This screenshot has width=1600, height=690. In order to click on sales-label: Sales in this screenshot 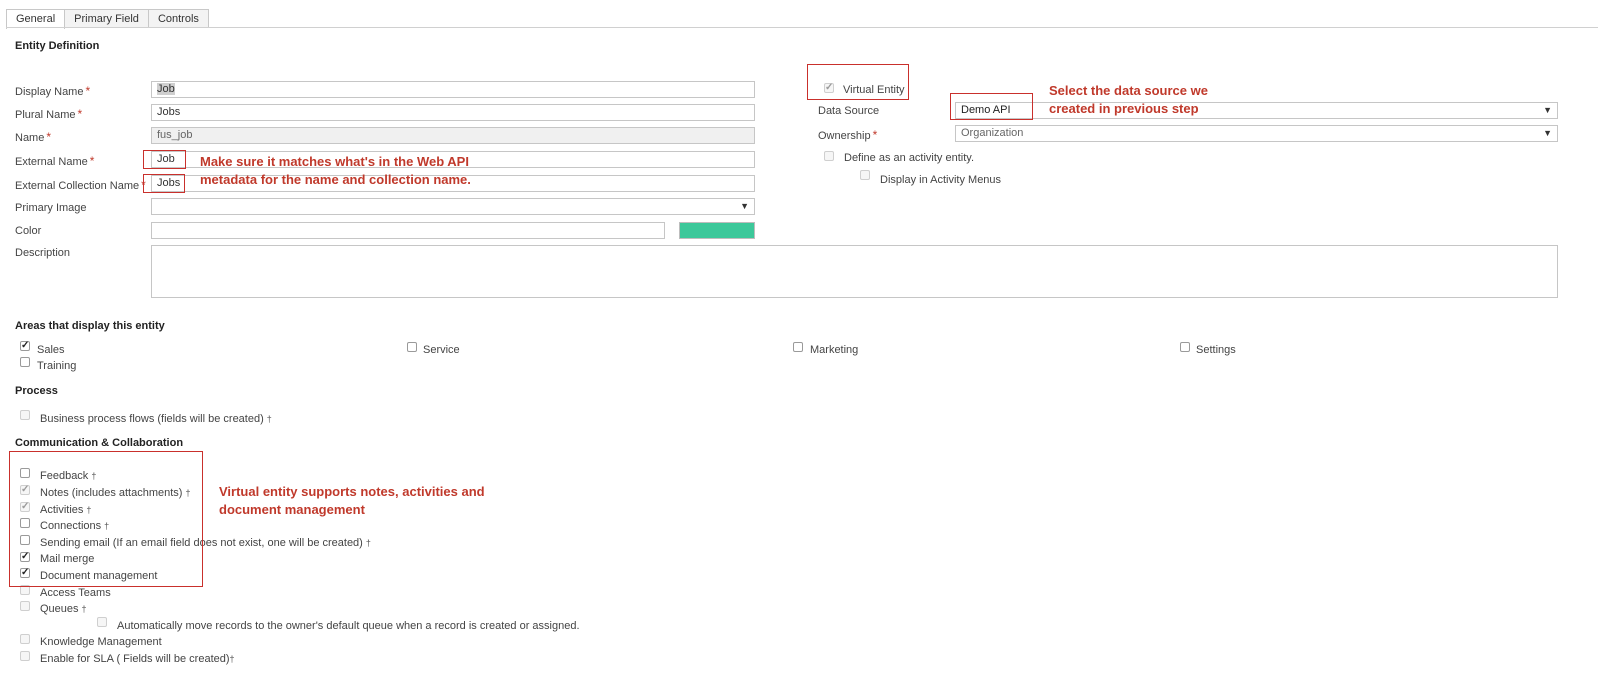, I will do `click(51, 350)`.